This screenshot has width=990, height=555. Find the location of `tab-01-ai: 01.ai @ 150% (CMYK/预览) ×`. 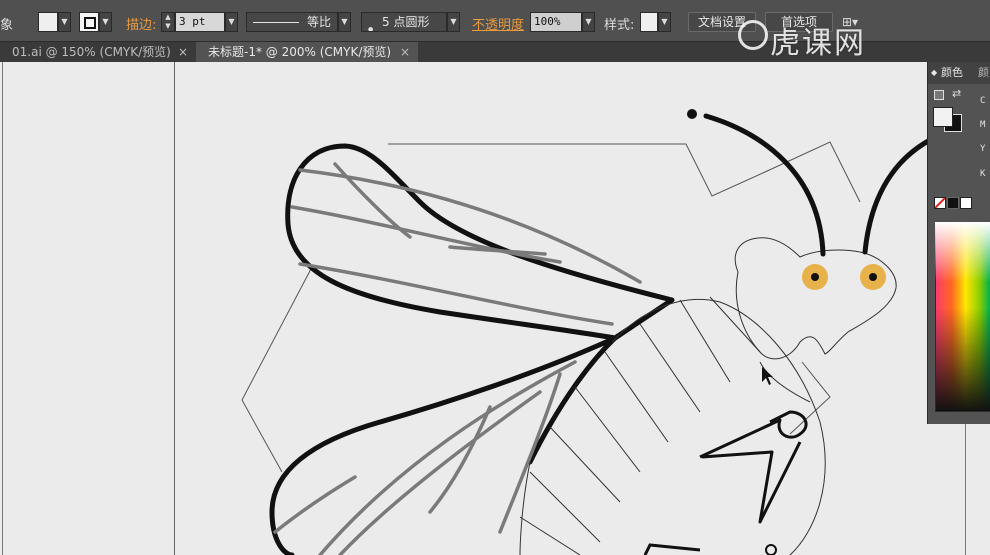

tab-01-ai: 01.ai @ 150% (CMYK/预览) × is located at coordinates (98, 52).